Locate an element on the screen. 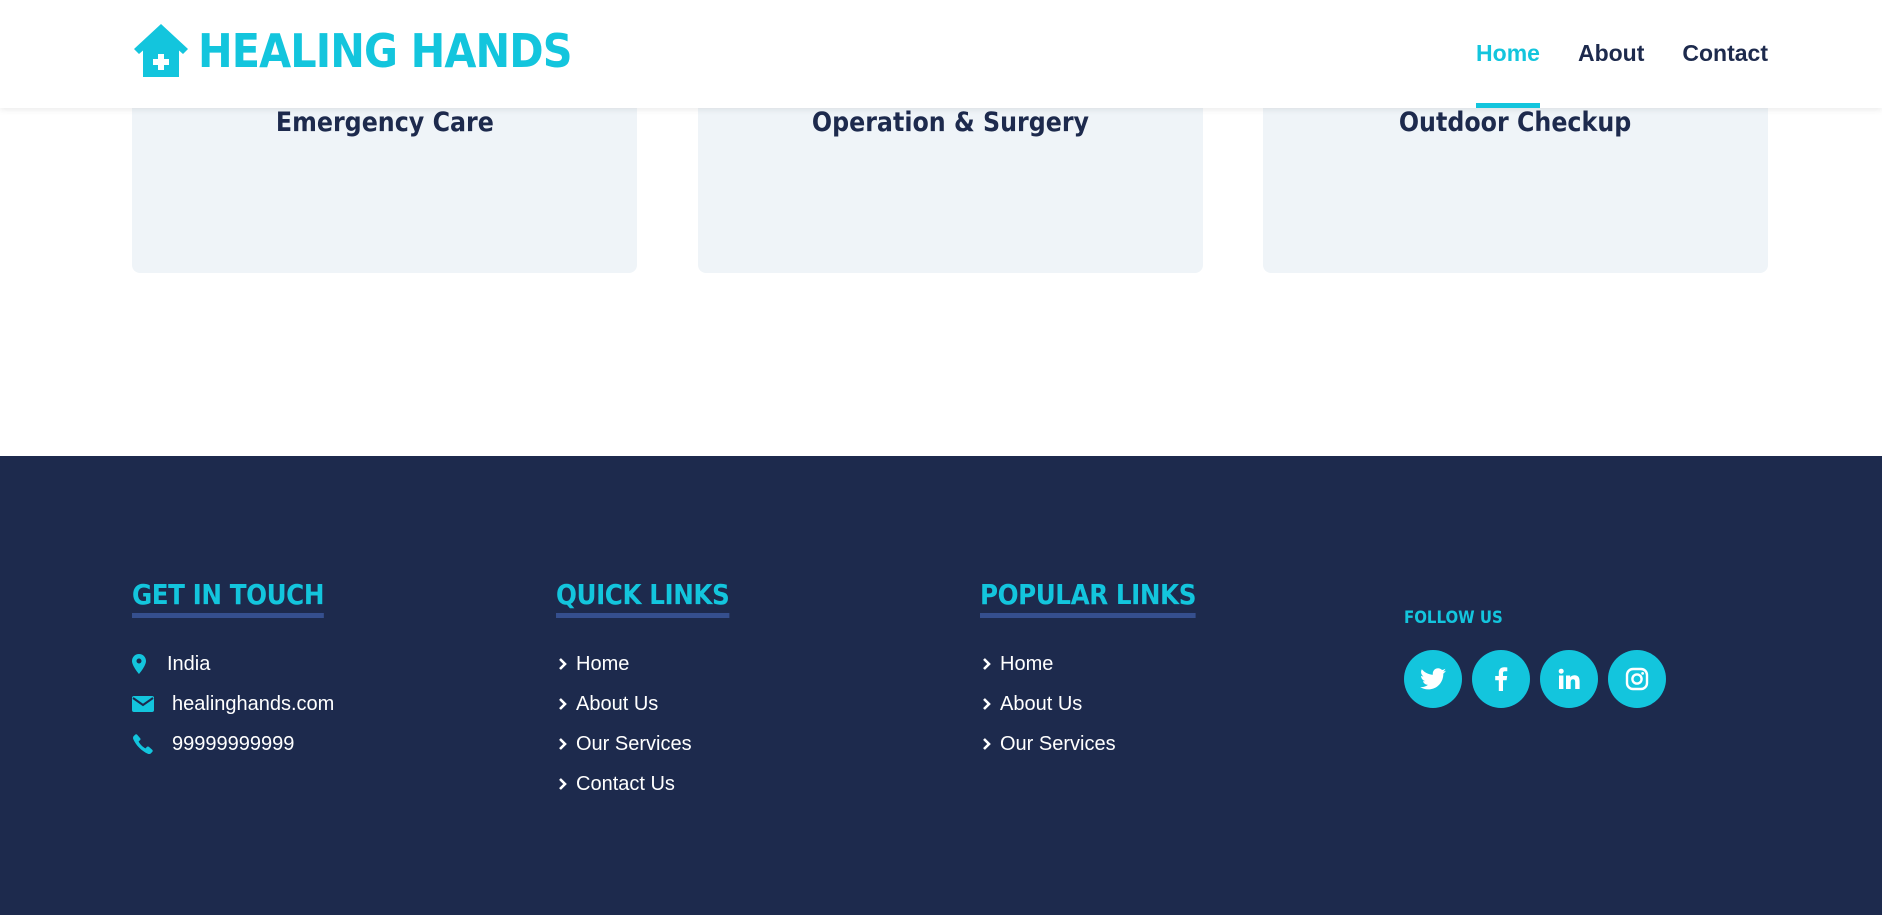 The width and height of the screenshot is (1882, 915). get-in-touch-heading: GET IN TOUCH is located at coordinates (228, 598).